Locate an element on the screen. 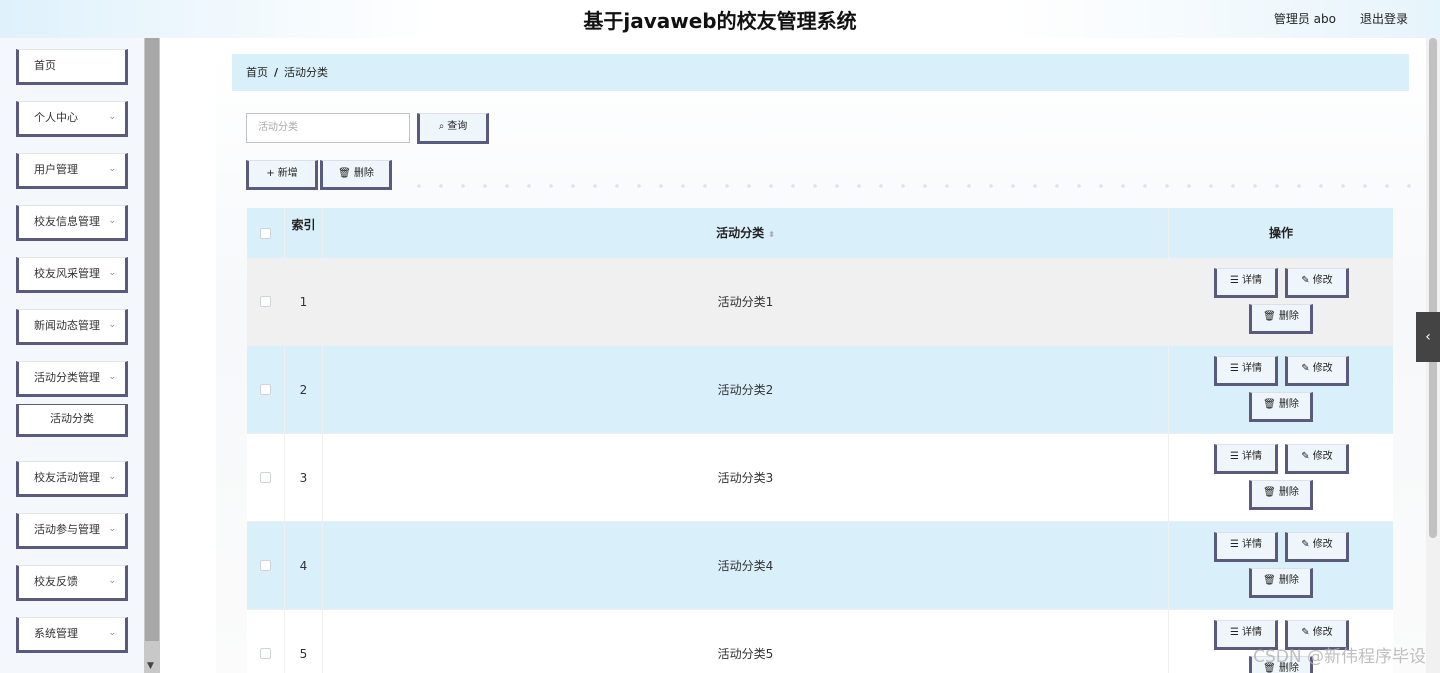  add-button: + 新增 is located at coordinates (282, 175).